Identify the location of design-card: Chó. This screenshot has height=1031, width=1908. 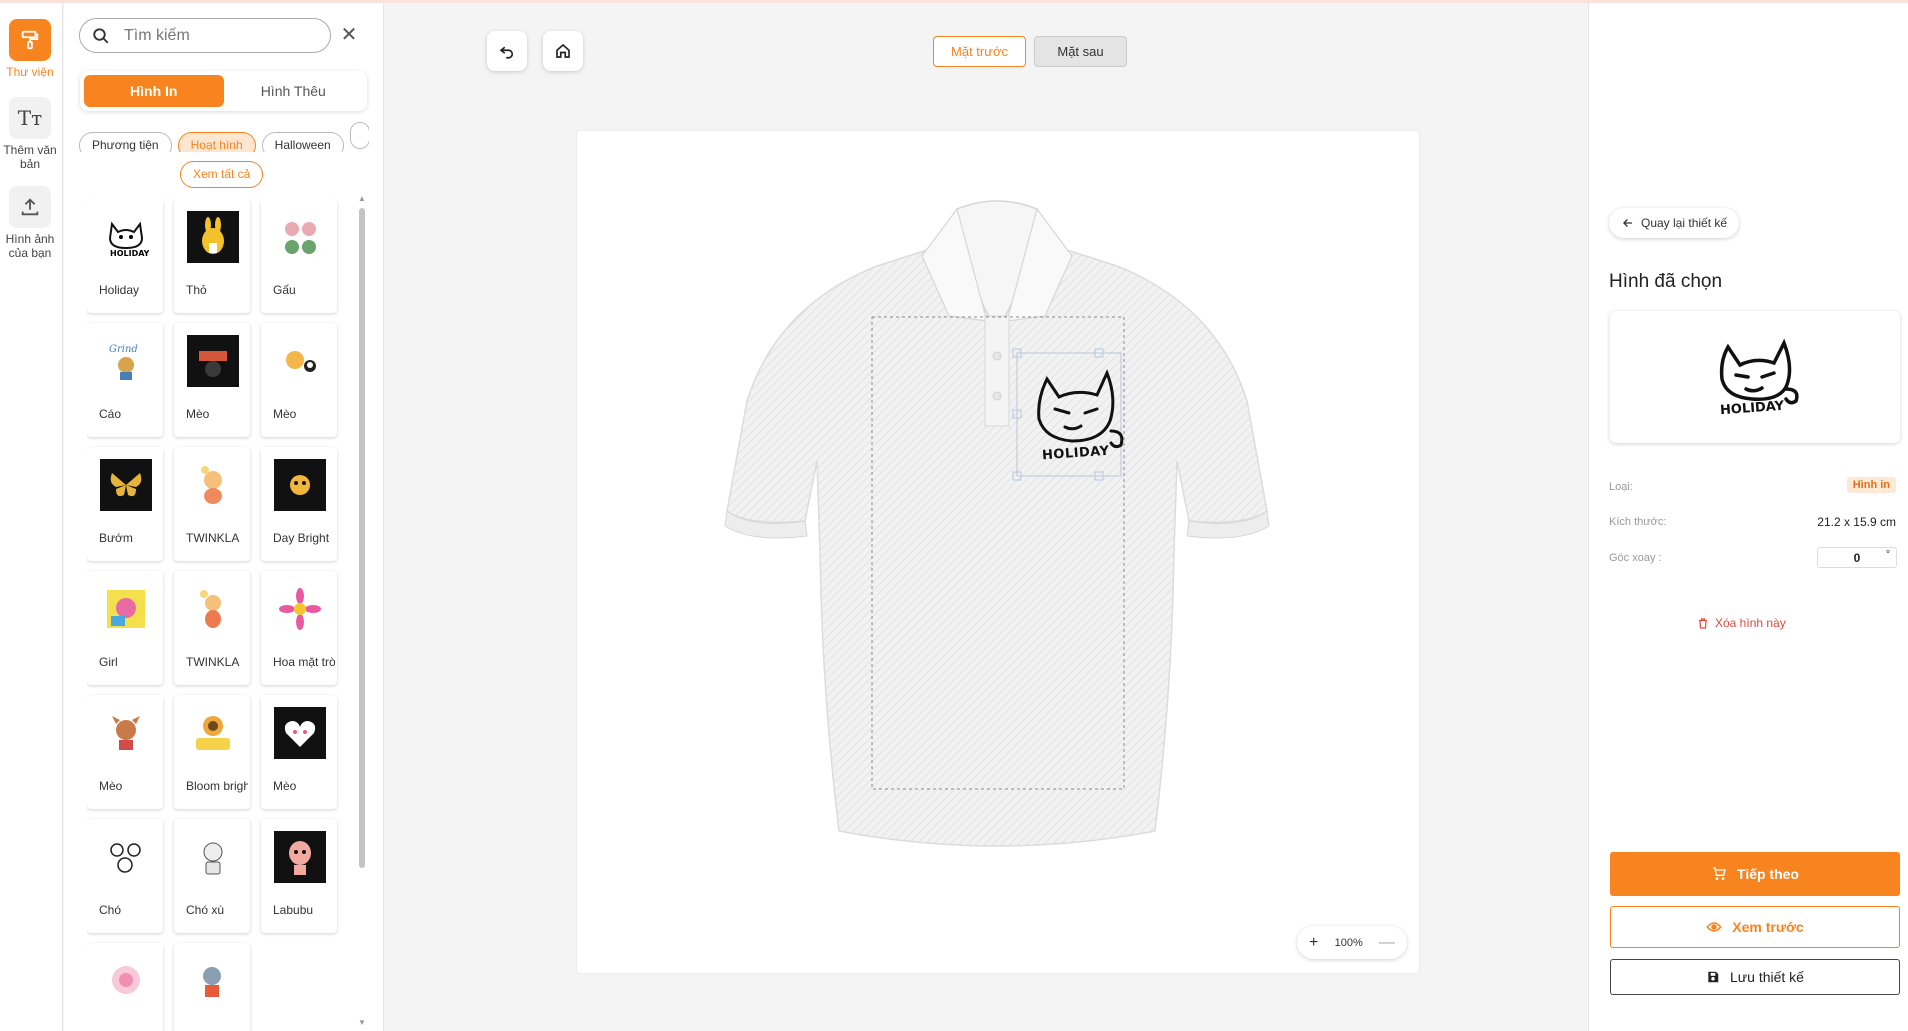
(125, 876).